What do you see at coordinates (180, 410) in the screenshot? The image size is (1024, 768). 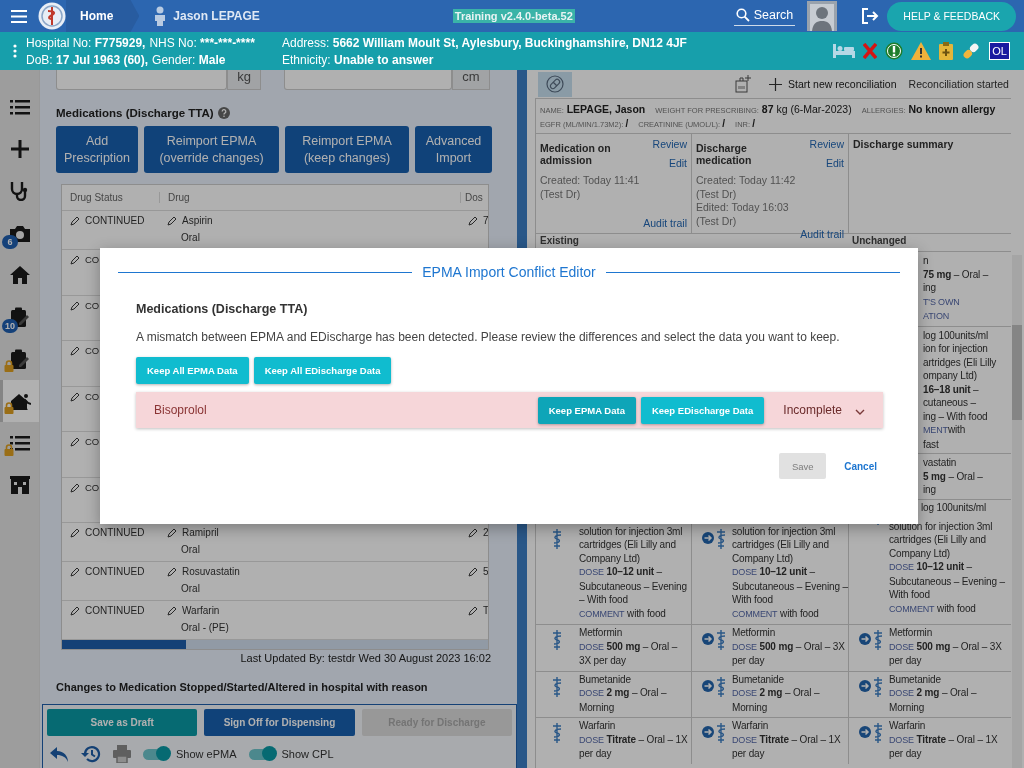 I see `conflict-drug: Bisoprolol` at bounding box center [180, 410].